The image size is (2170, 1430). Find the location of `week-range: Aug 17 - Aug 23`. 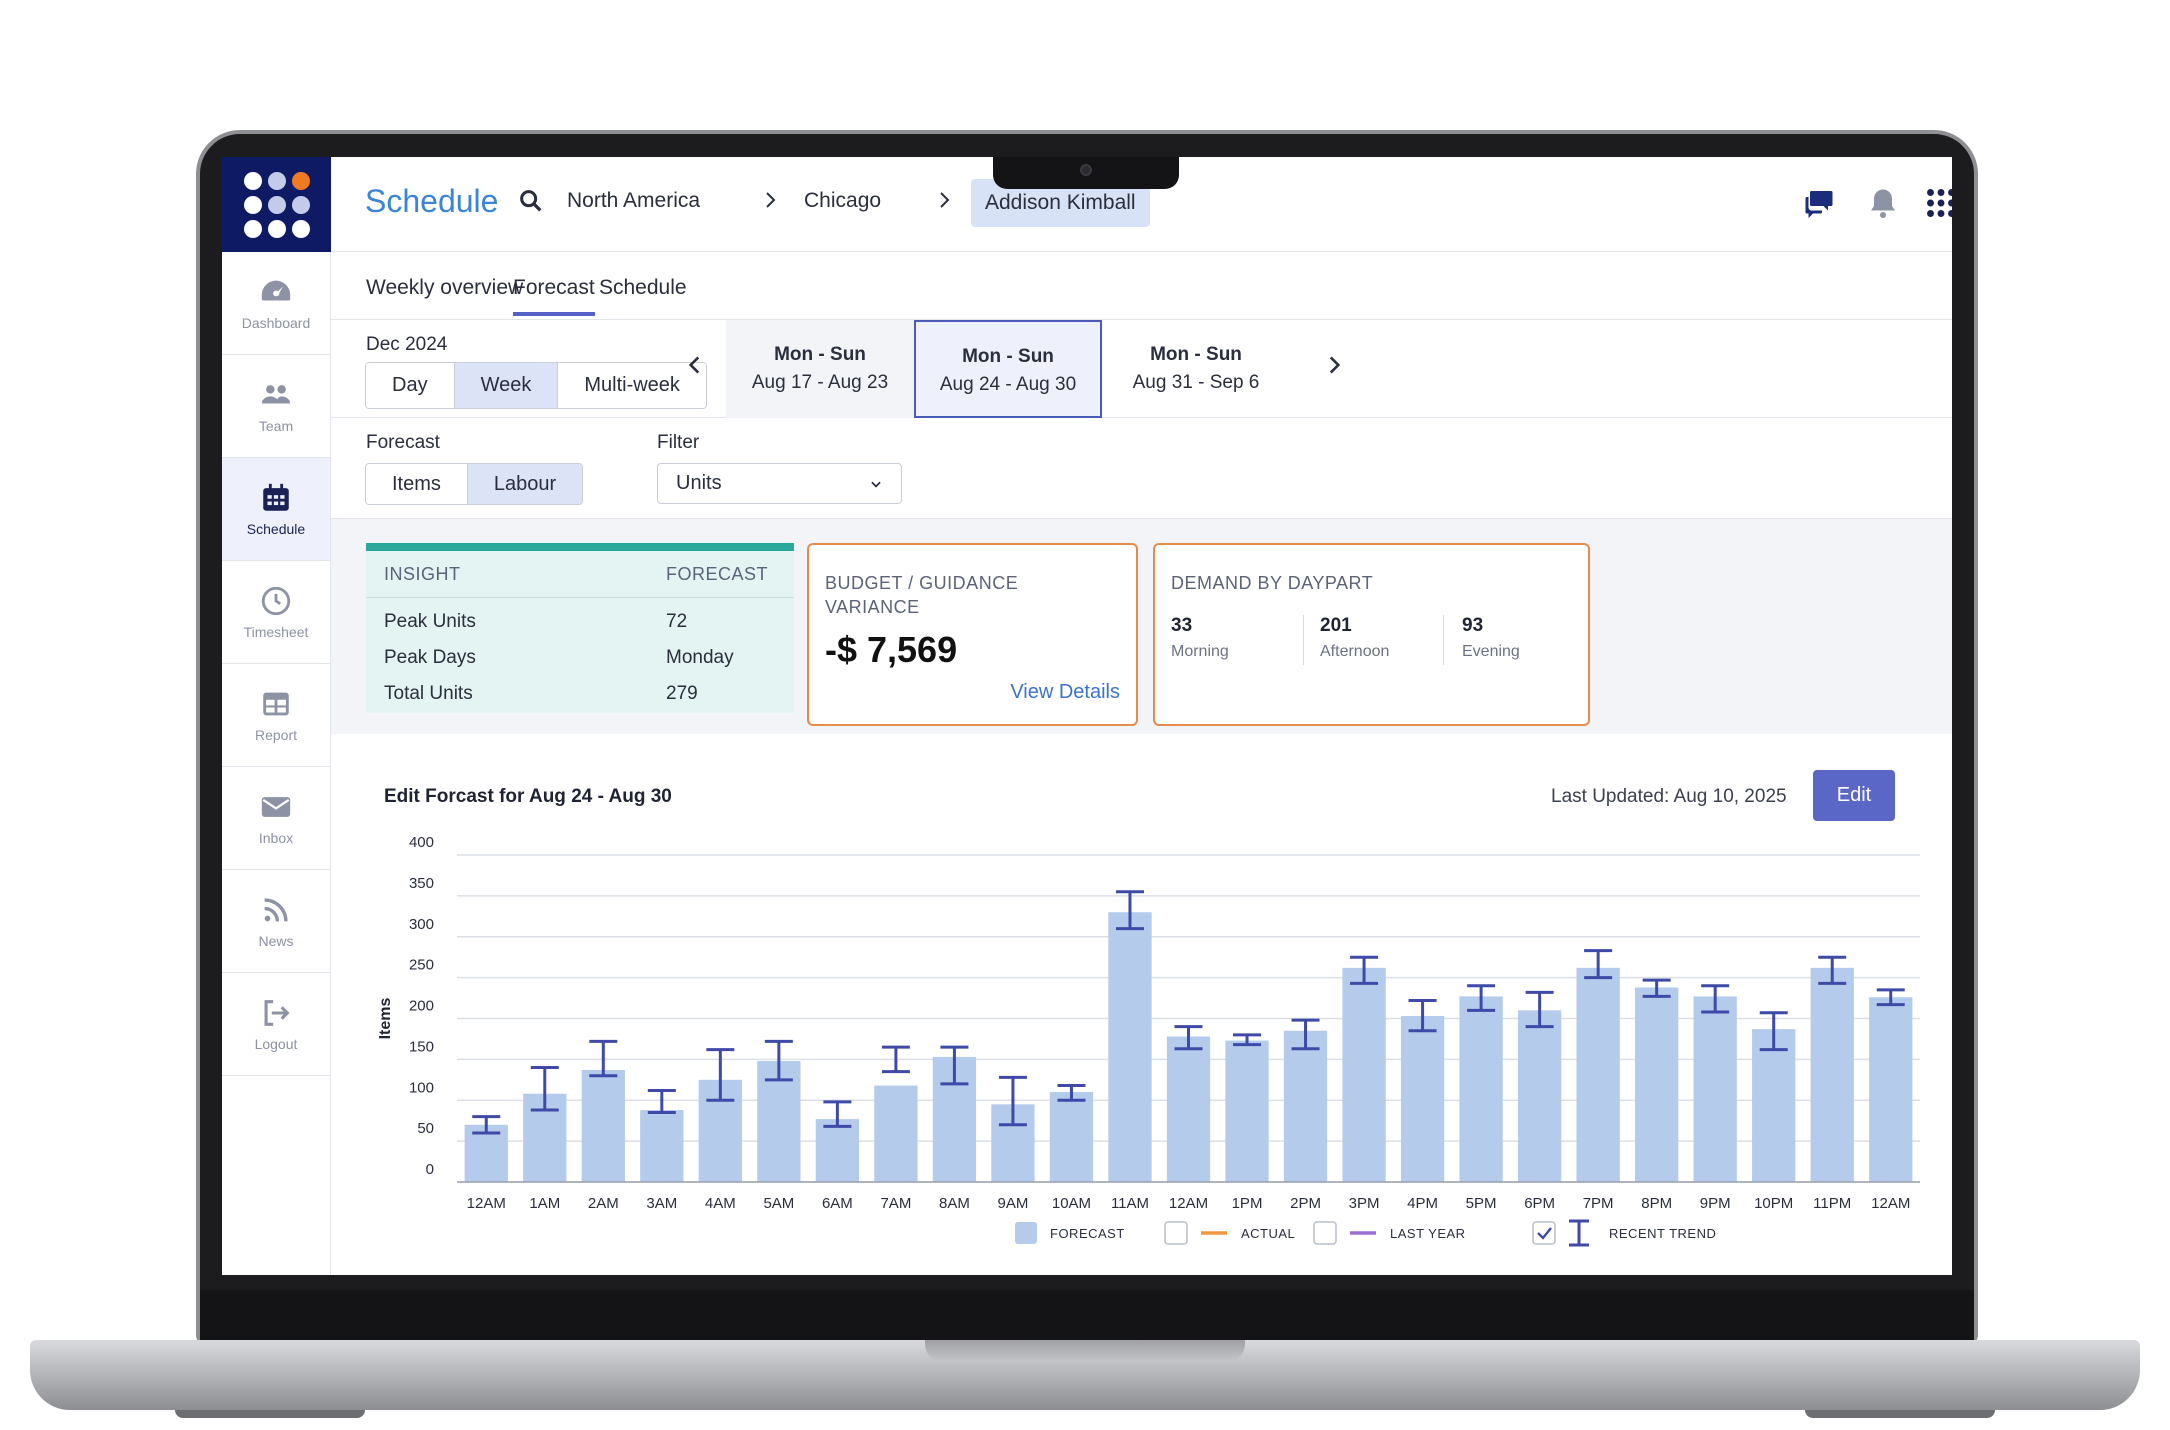

week-range: Aug 17 - Aug 23 is located at coordinates (820, 382).